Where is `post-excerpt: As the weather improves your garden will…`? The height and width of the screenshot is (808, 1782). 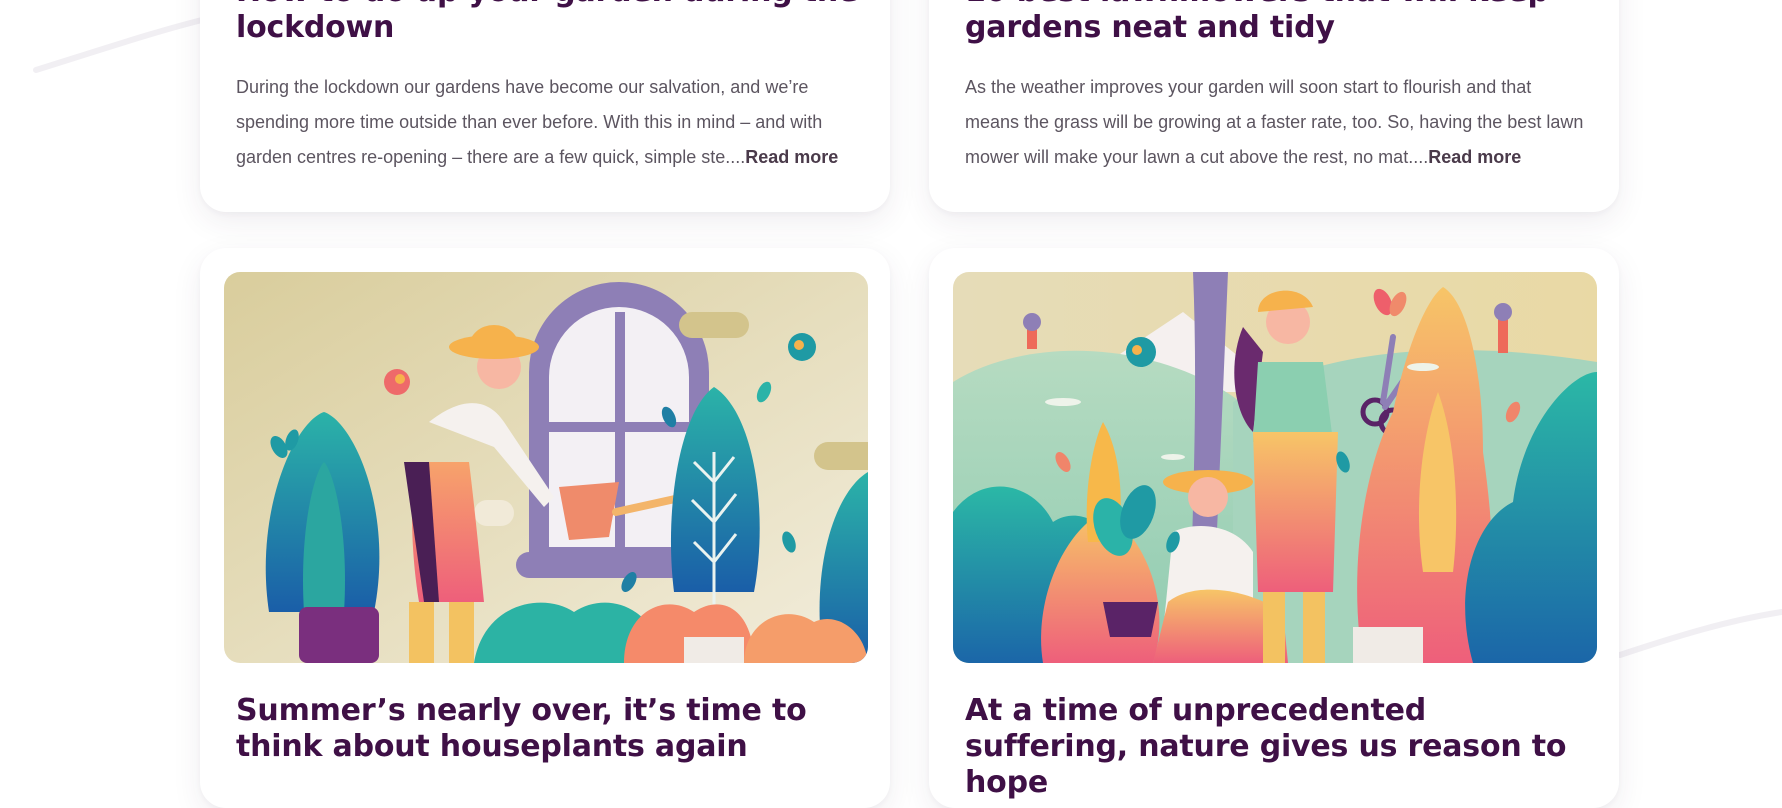
post-excerpt: As the weather improves your garden will… is located at coordinates (1277, 122).